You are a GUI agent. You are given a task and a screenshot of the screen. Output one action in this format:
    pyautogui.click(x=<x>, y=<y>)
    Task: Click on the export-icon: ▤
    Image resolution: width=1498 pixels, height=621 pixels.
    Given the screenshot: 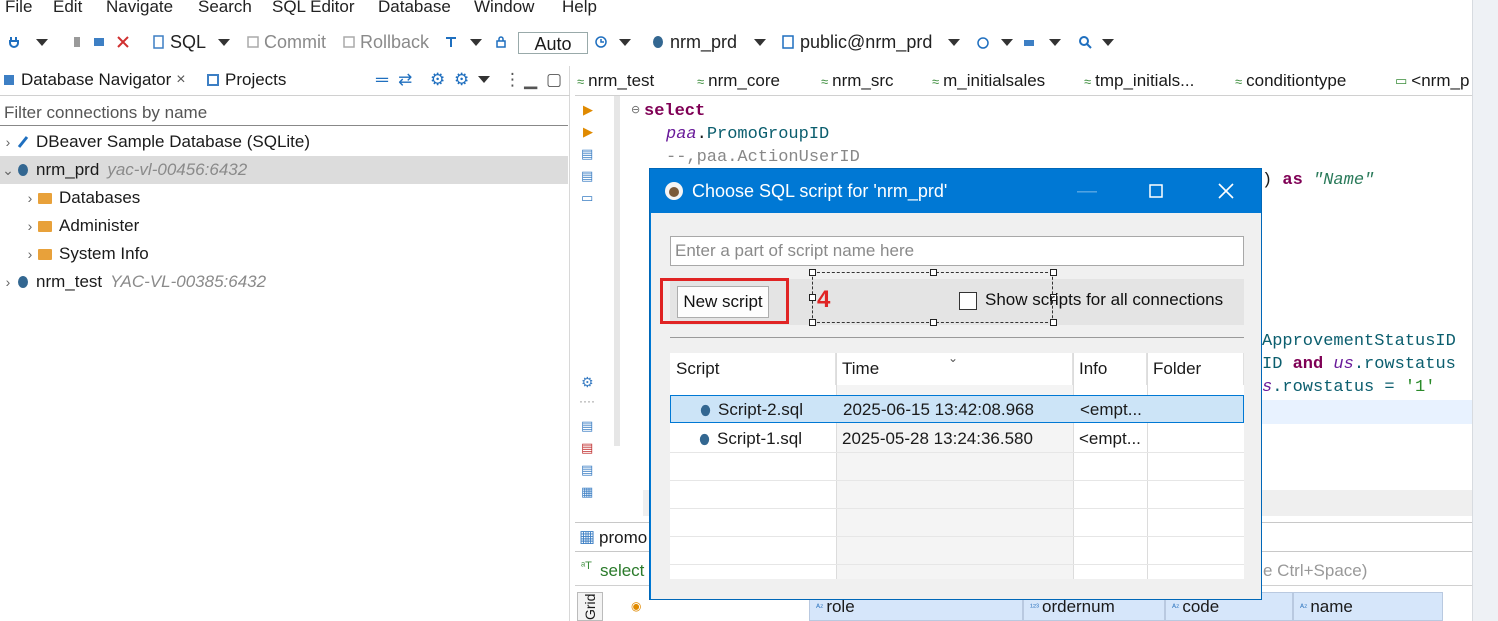 What is the action you would take?
    pyautogui.click(x=587, y=426)
    